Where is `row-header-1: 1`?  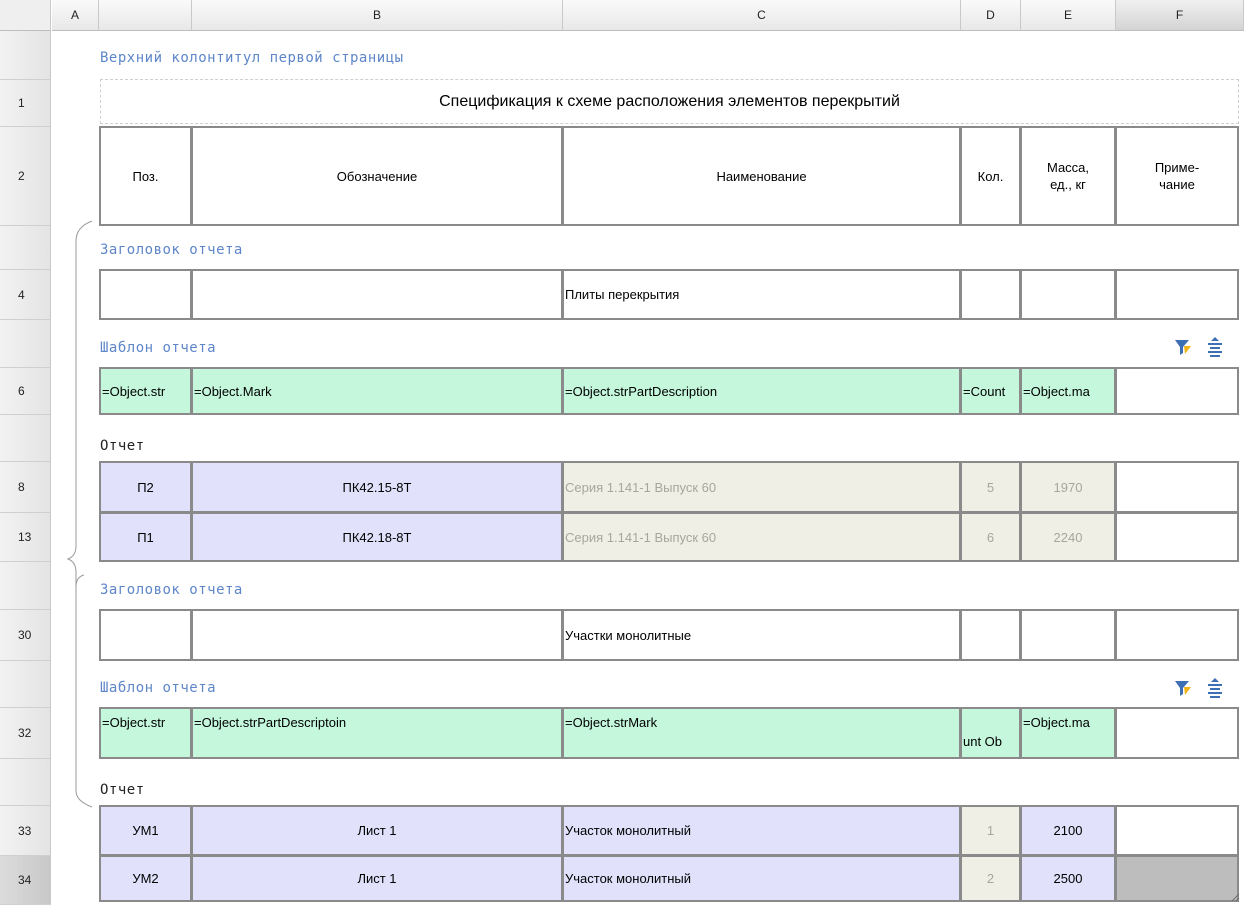 row-header-1: 1 is located at coordinates (25, 103).